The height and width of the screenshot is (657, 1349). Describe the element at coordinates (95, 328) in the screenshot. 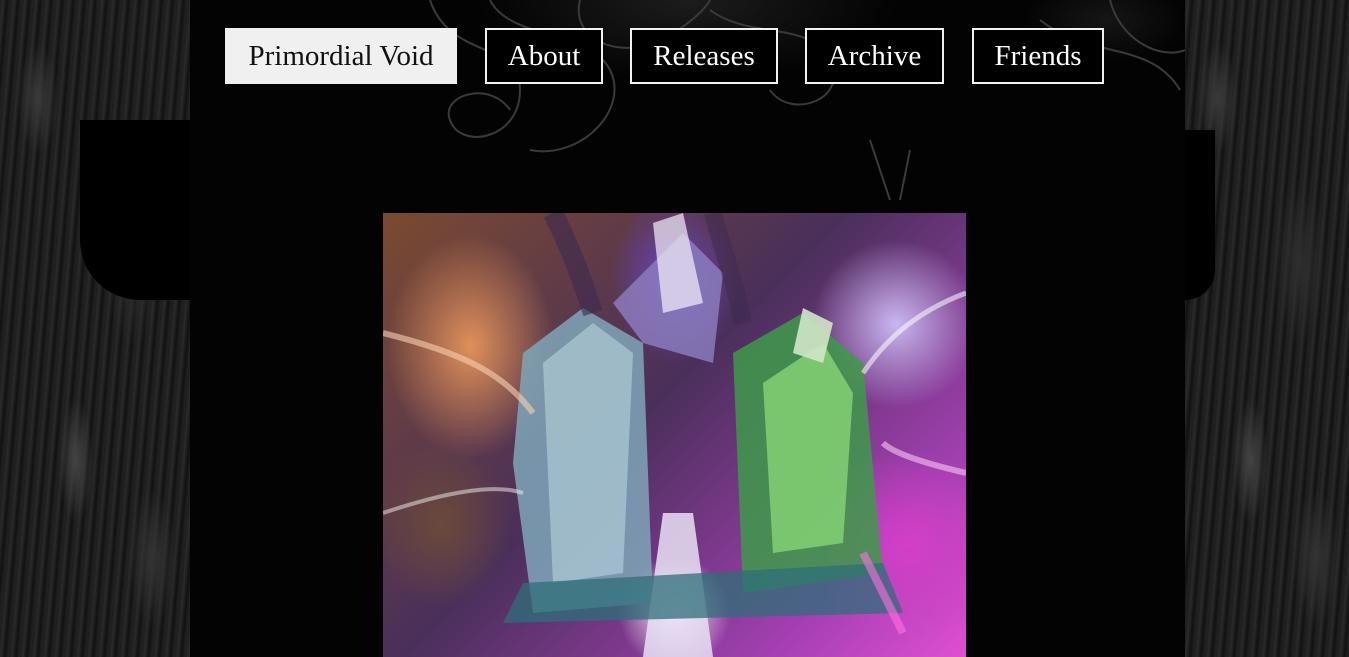

I see `background-texture-left` at that location.